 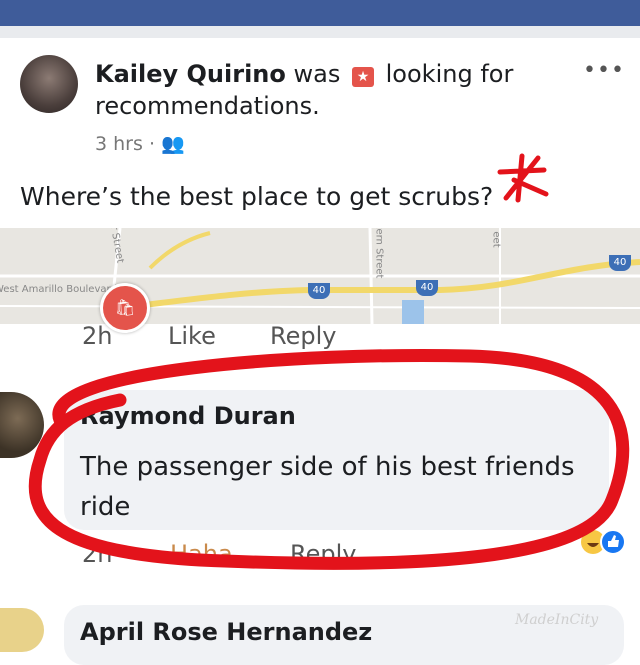 I want to click on watermark: MadeInCity, so click(x=557, y=620).